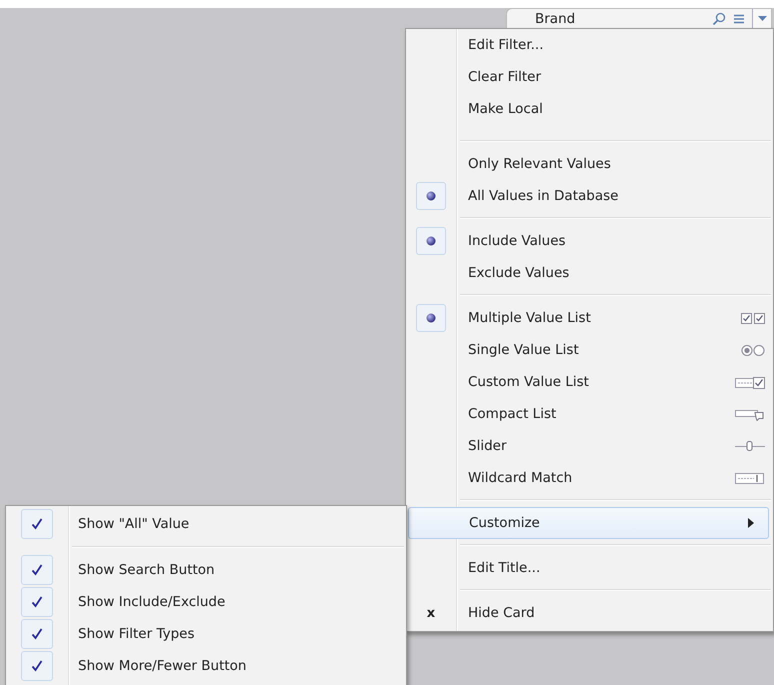 The height and width of the screenshot is (685, 774). What do you see at coordinates (750, 478) in the screenshot?
I see `text-field-icon` at bounding box center [750, 478].